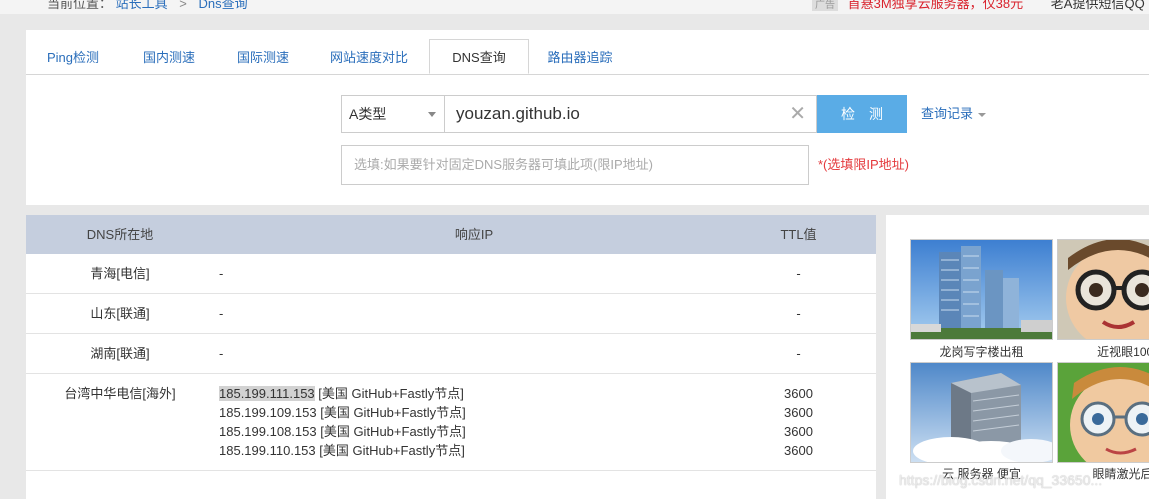 The image size is (1149, 499). I want to click on query-records-dropdown: 查询记录, so click(954, 114).